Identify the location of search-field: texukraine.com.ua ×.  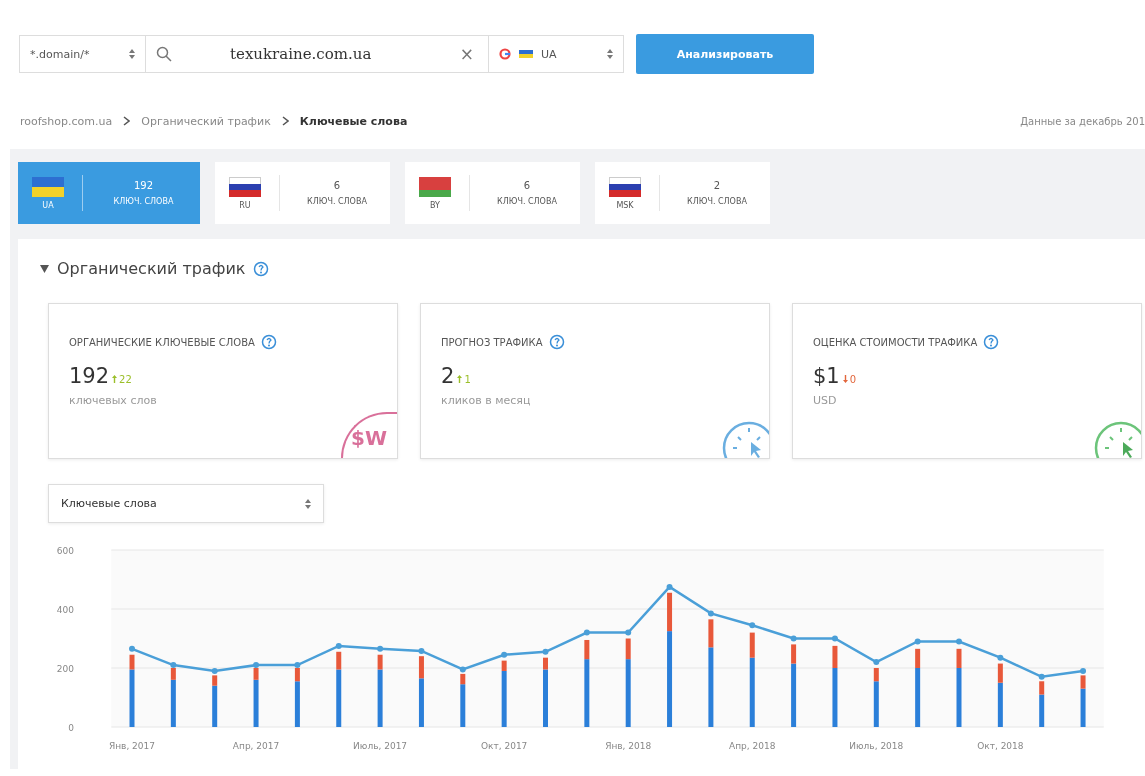
(317, 54).